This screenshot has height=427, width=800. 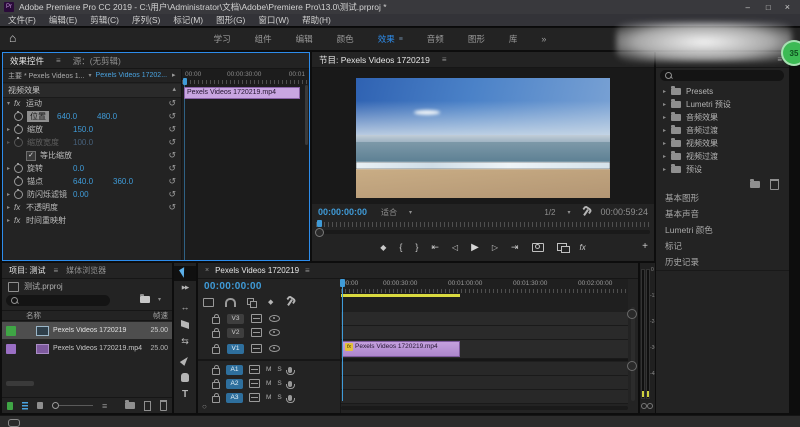 What do you see at coordinates (73, 405) in the screenshot?
I see `zoom-slider` at bounding box center [73, 405].